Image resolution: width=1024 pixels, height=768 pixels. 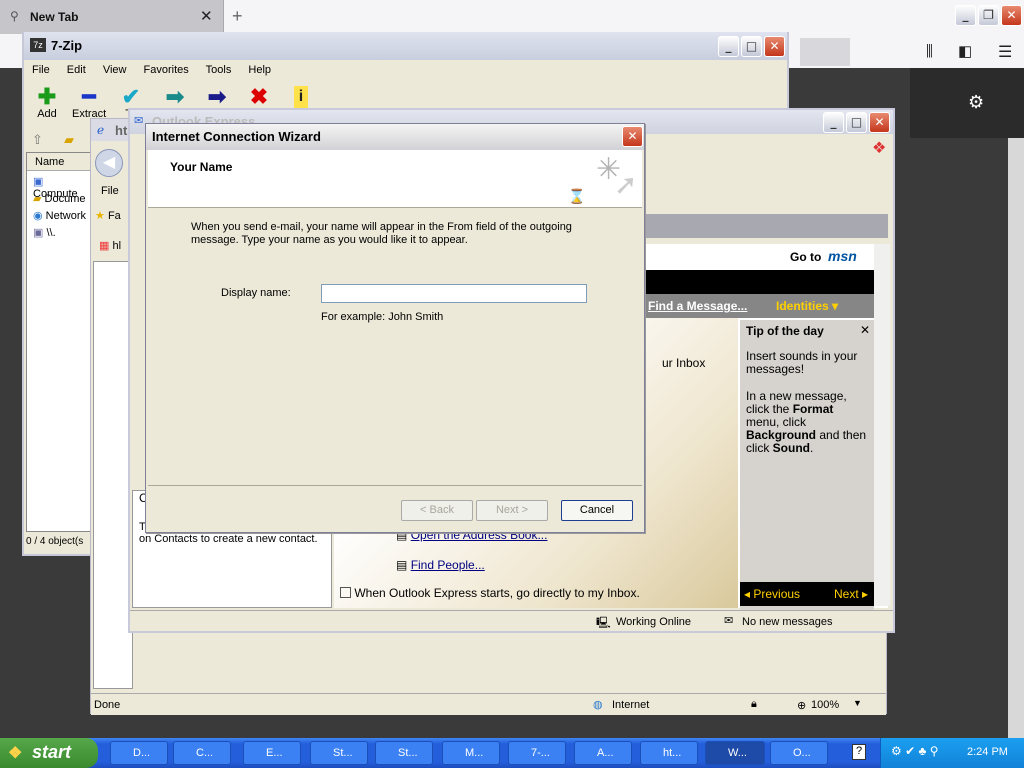 I want to click on add-button: ✚ Add, so click(x=47, y=103).